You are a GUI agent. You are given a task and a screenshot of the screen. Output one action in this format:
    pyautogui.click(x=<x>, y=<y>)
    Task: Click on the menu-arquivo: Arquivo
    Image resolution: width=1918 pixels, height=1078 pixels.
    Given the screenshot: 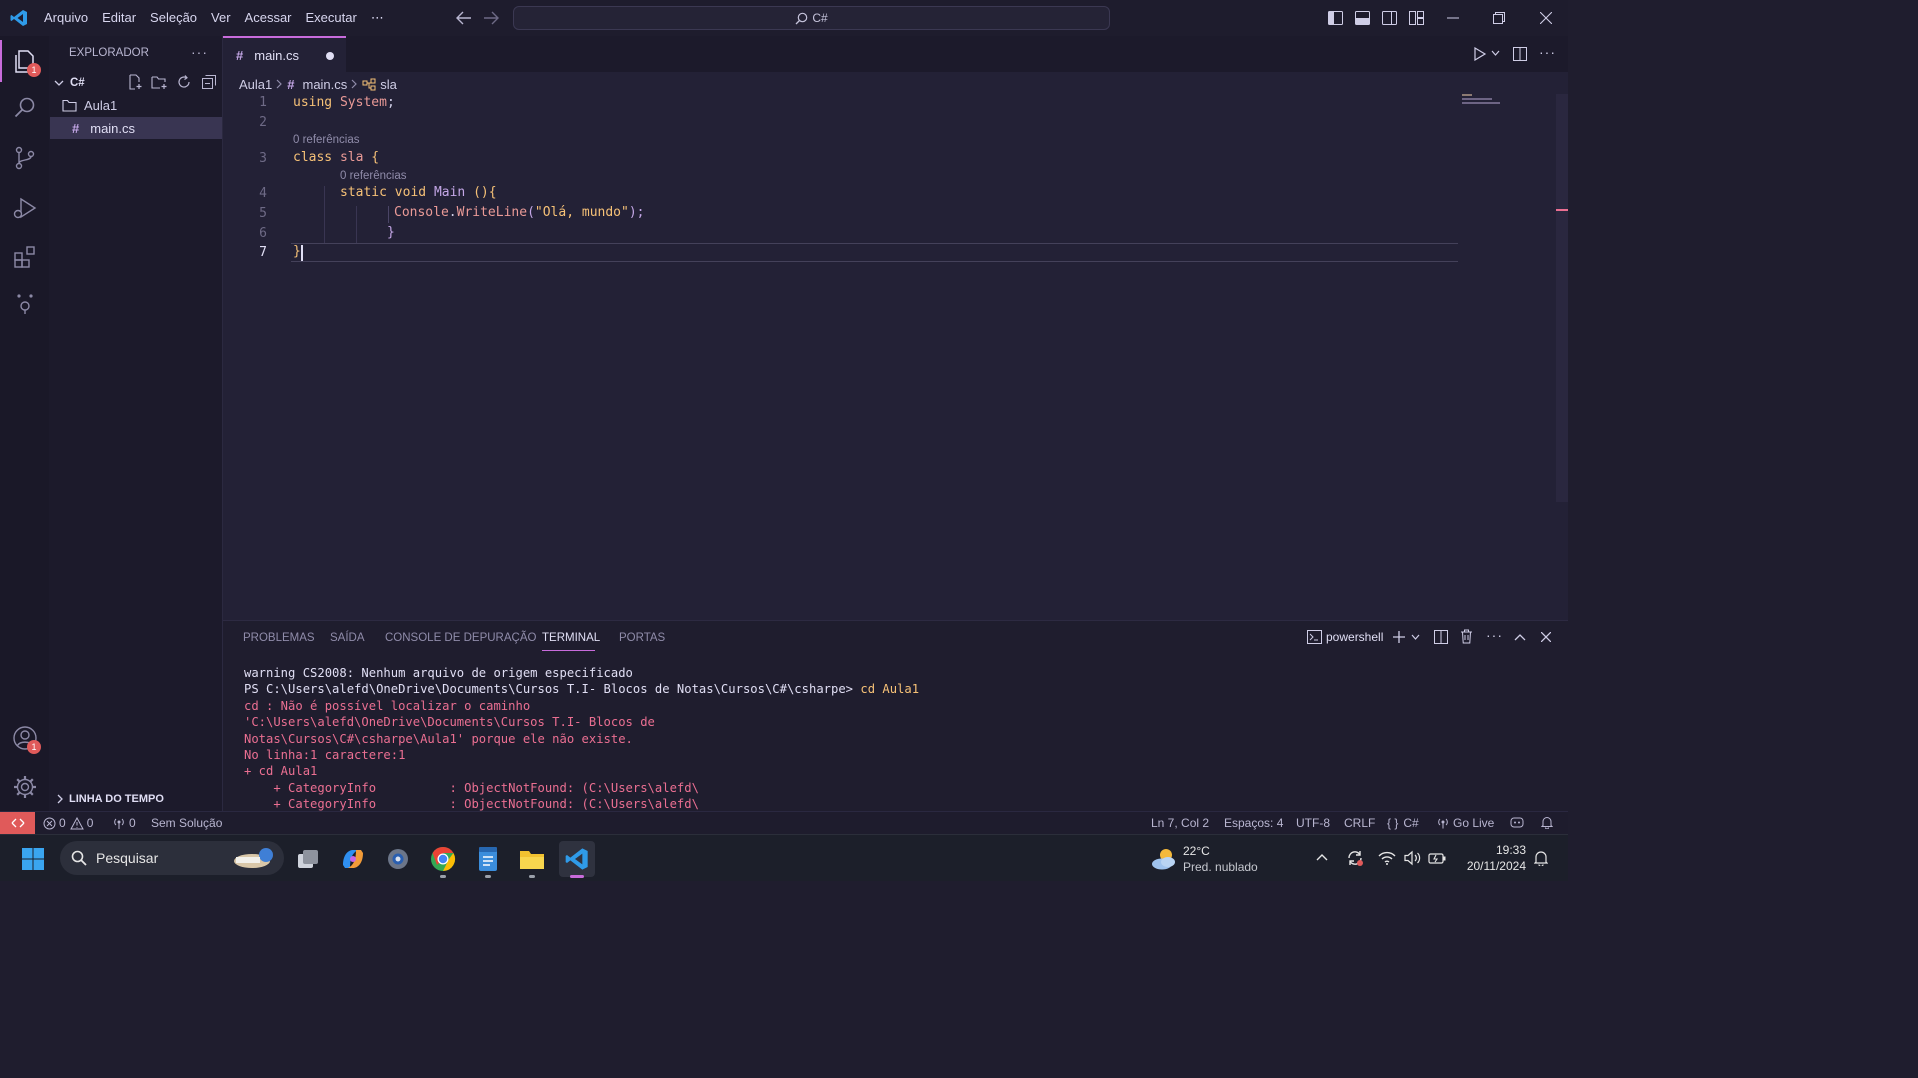 What is the action you would take?
    pyautogui.click(x=66, y=18)
    